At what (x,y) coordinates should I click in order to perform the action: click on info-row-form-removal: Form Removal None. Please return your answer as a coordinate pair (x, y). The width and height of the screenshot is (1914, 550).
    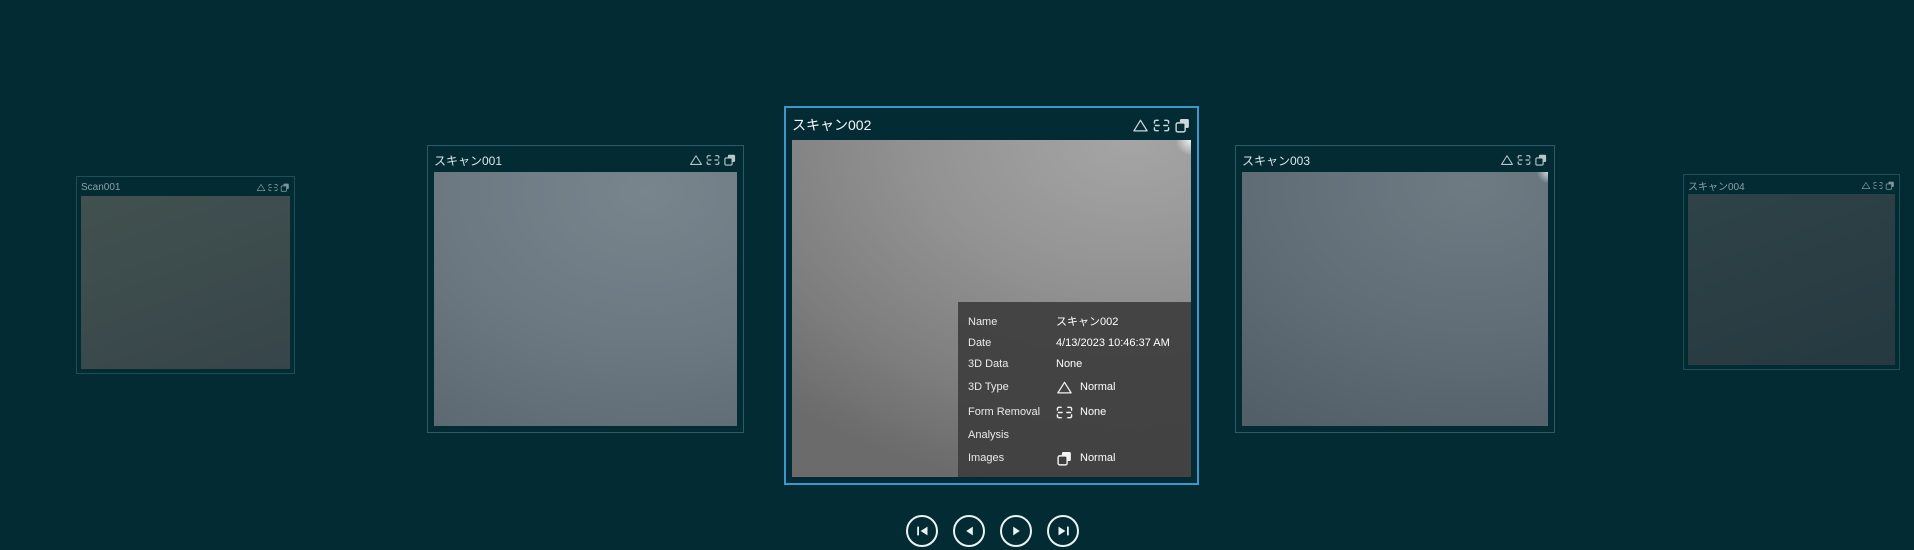
    Looking at the image, I should click on (1076, 412).